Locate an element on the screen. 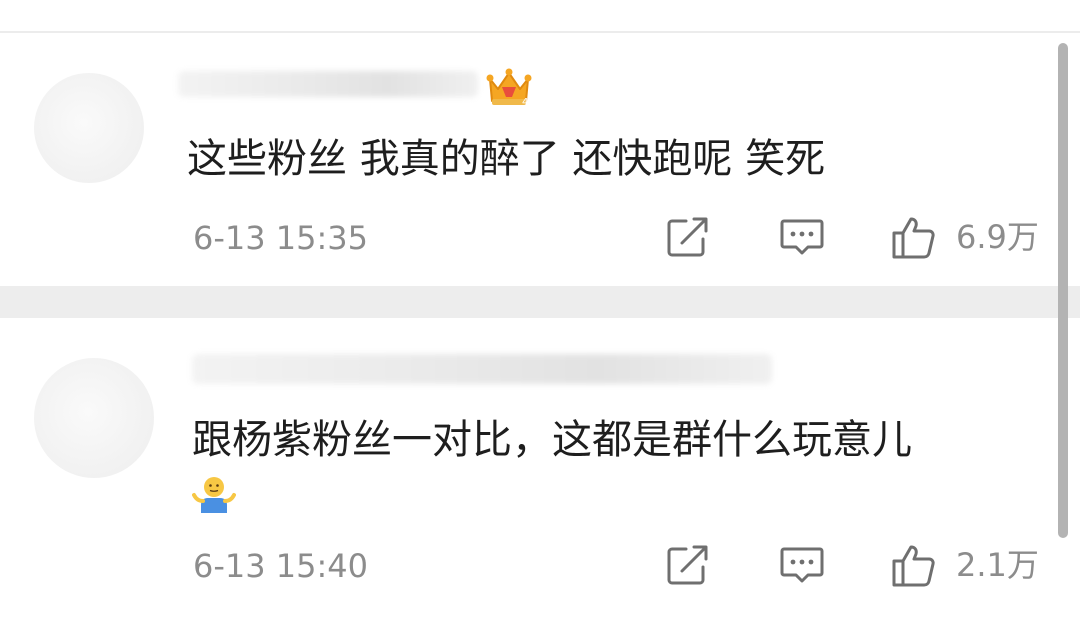 The height and width of the screenshot is (623, 1080). shrug-emoji-icon is located at coordinates (214, 495).